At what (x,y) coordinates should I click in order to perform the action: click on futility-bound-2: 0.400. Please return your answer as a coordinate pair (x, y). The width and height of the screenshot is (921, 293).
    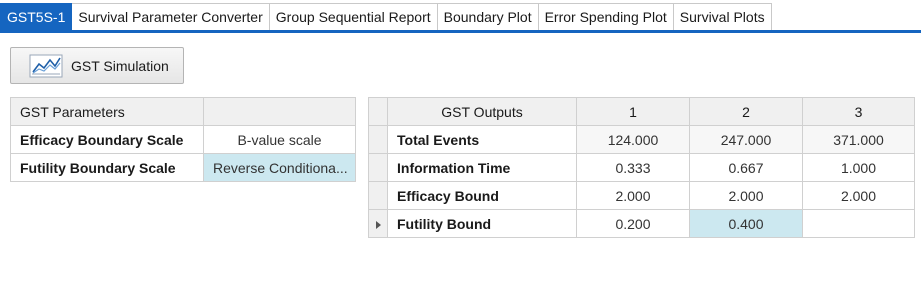
    Looking at the image, I should click on (746, 223).